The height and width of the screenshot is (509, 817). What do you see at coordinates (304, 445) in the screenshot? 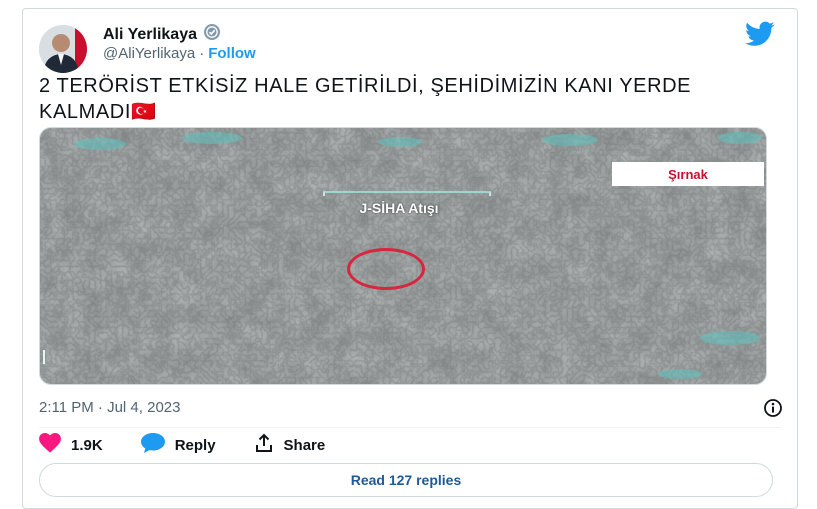
I see `share-label: Share` at bounding box center [304, 445].